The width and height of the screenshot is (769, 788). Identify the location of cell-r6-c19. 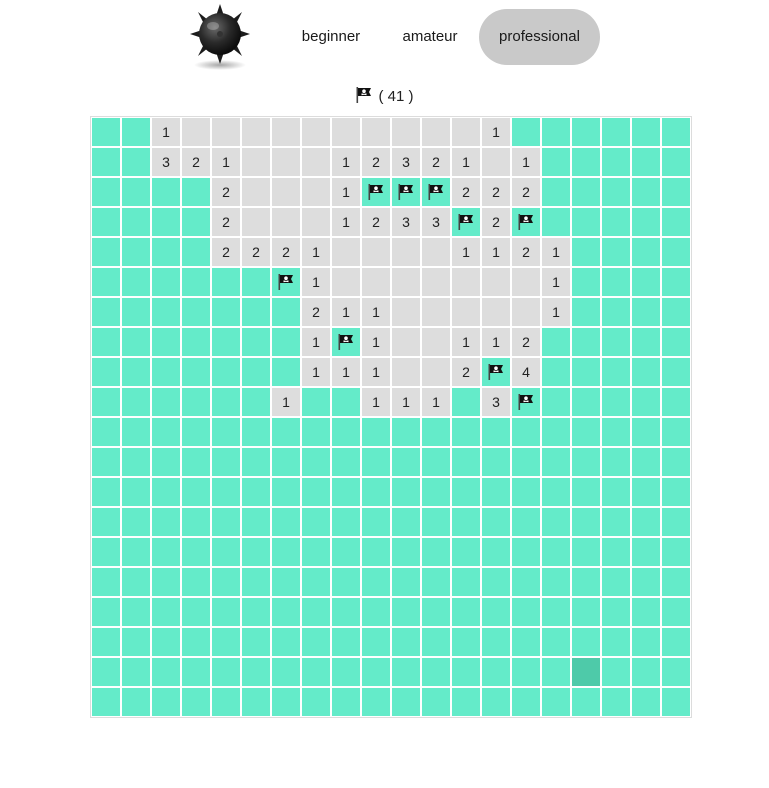
(646, 282).